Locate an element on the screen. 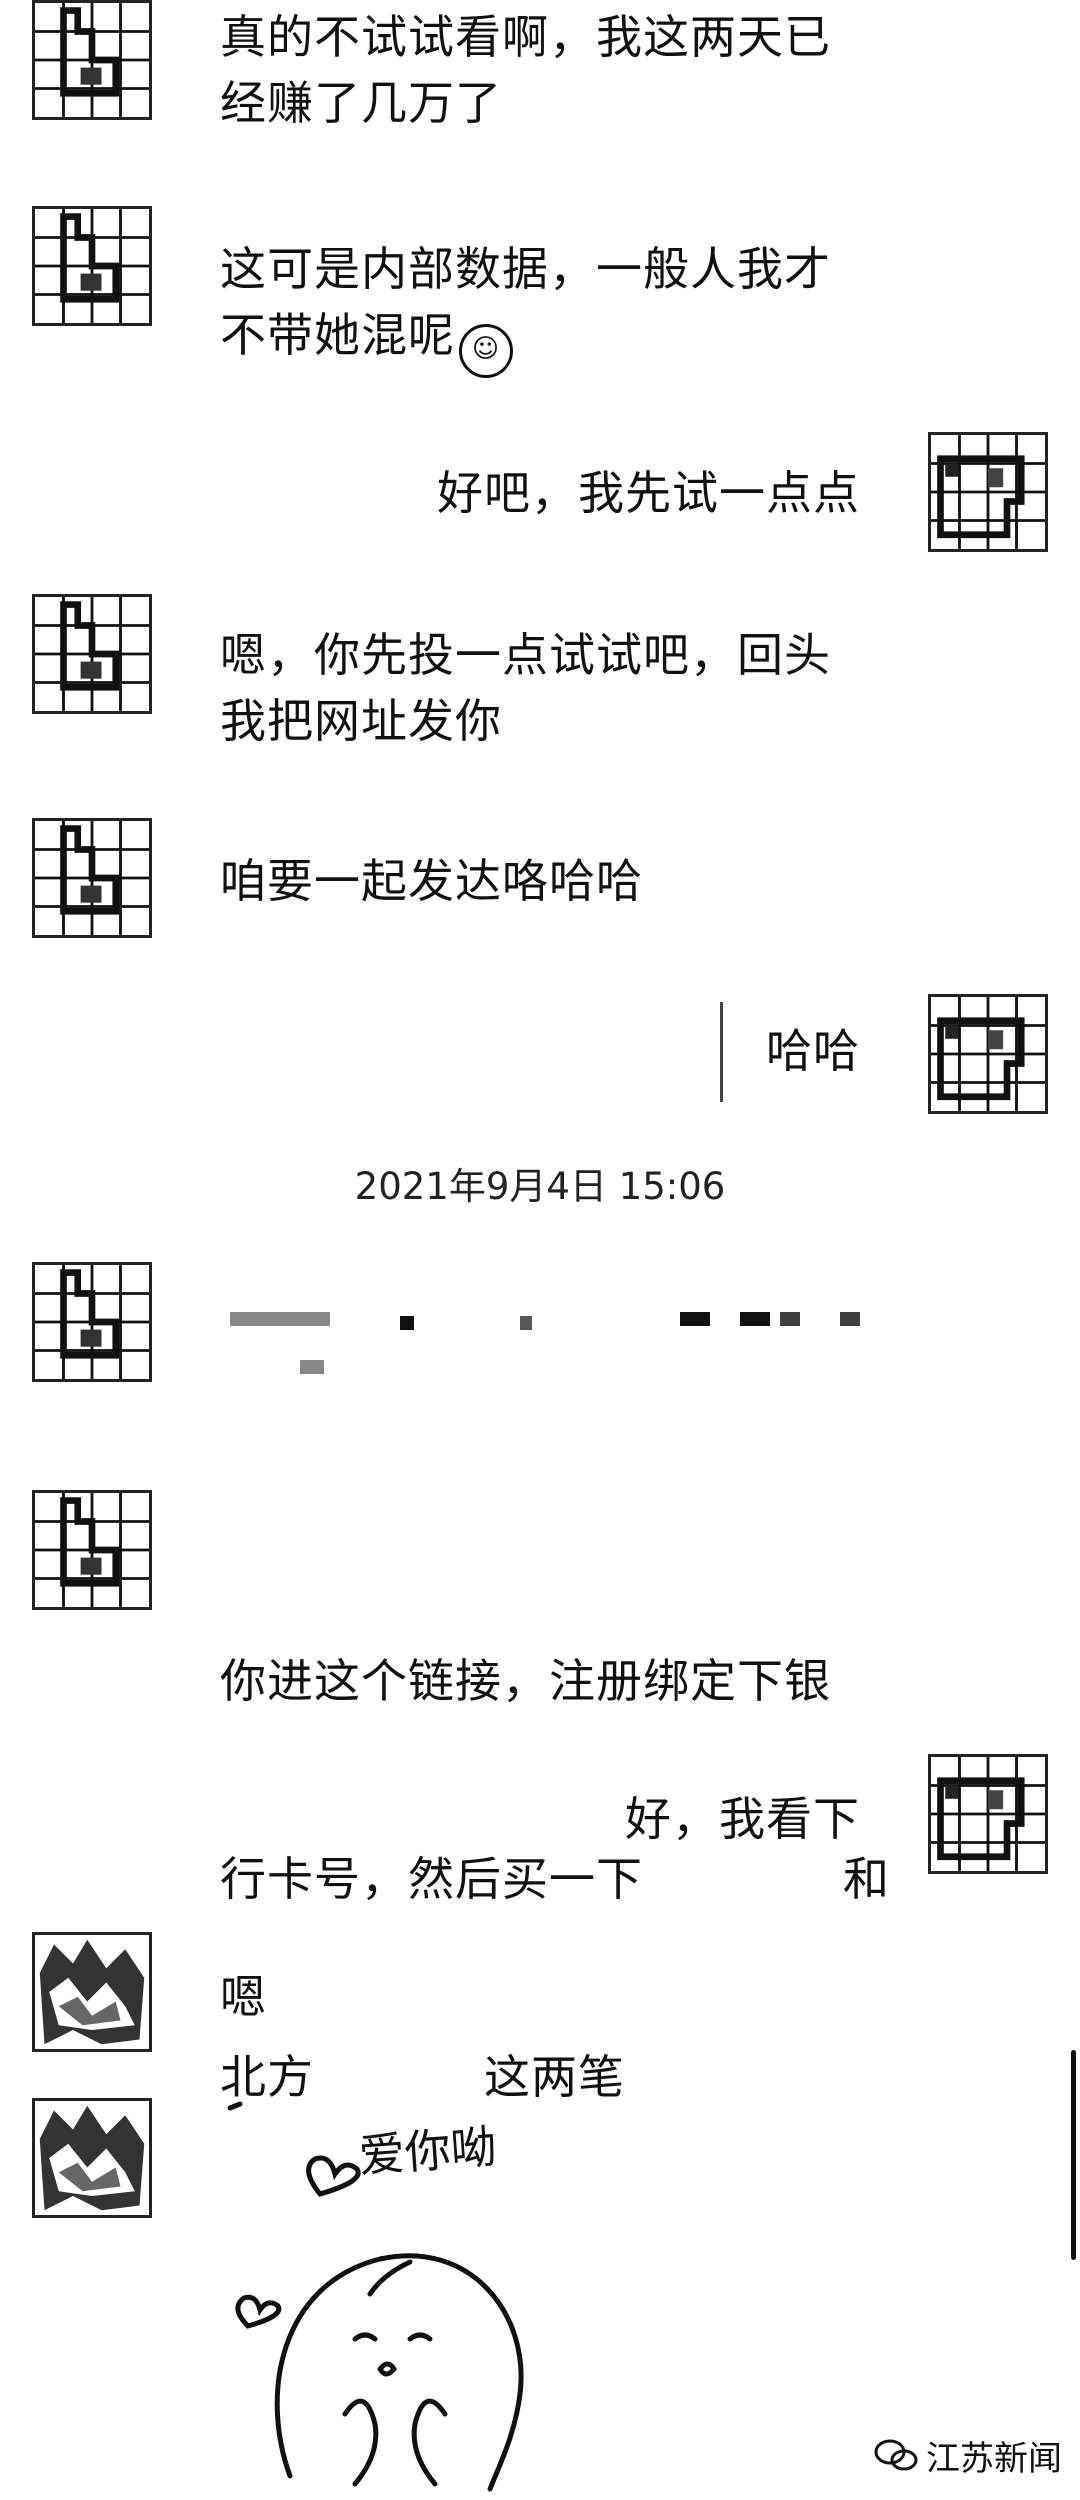  message-text: 好吧，我先试一点点 is located at coordinates (648, 493).